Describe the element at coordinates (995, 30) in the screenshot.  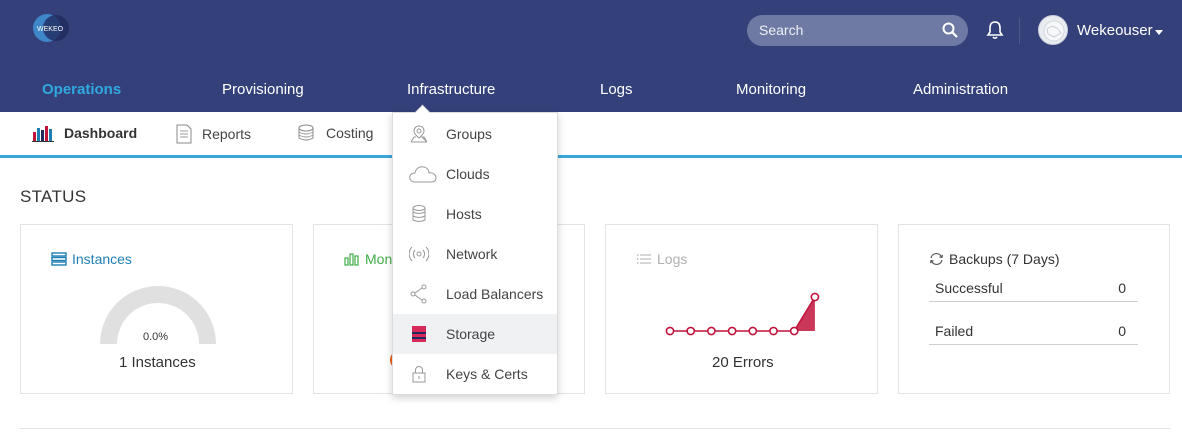
I see `bell-icon` at that location.